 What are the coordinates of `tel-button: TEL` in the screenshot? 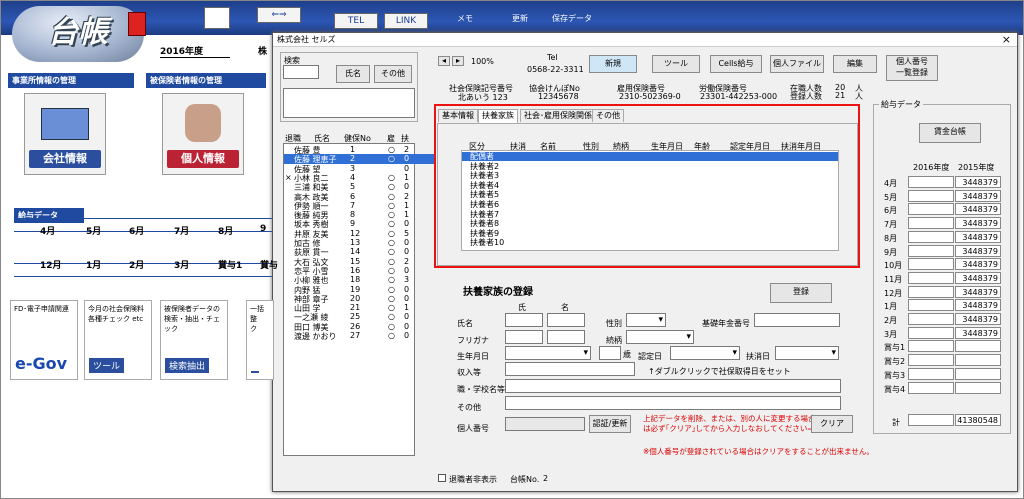 It's located at (356, 21).